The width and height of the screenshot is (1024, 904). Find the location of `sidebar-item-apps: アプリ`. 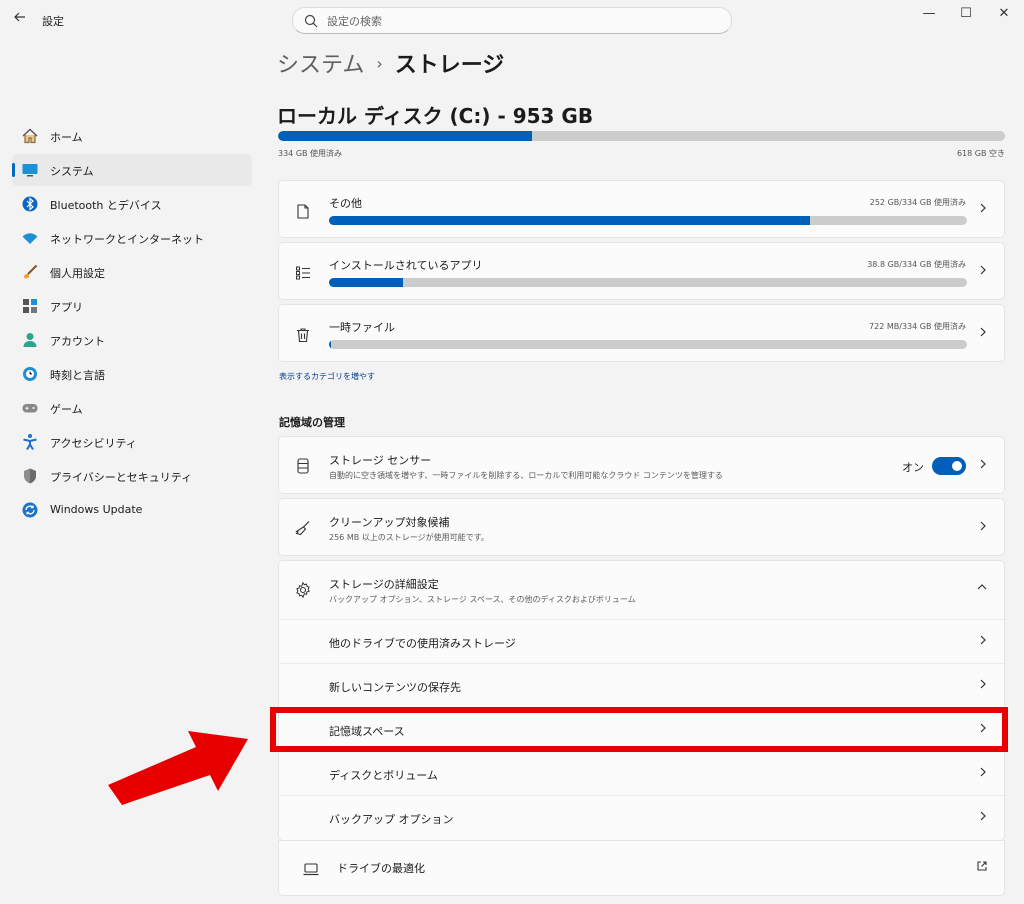

sidebar-item-apps: アプリ is located at coordinates (132, 306).